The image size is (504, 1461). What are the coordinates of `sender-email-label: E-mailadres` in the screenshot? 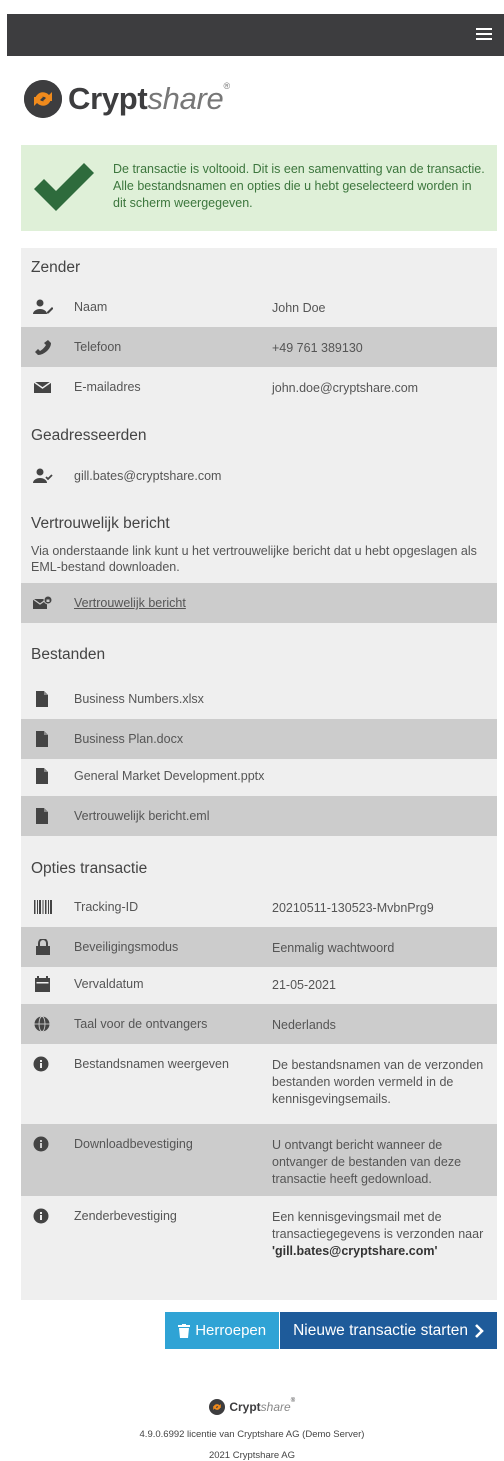 It's located at (107, 387).